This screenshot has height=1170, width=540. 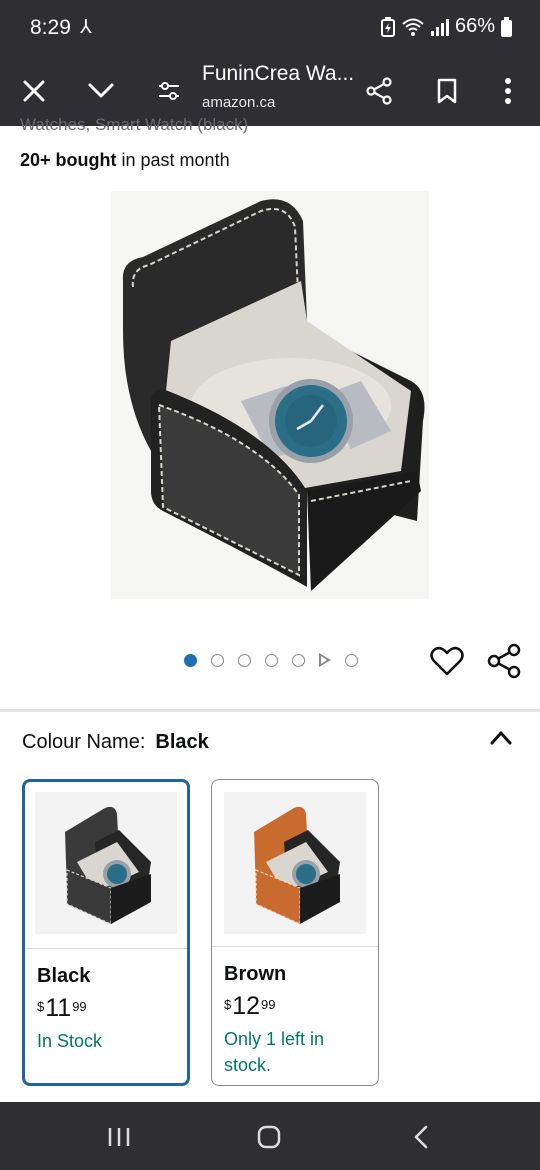 I want to click on minimize-button, so click(x=101, y=91).